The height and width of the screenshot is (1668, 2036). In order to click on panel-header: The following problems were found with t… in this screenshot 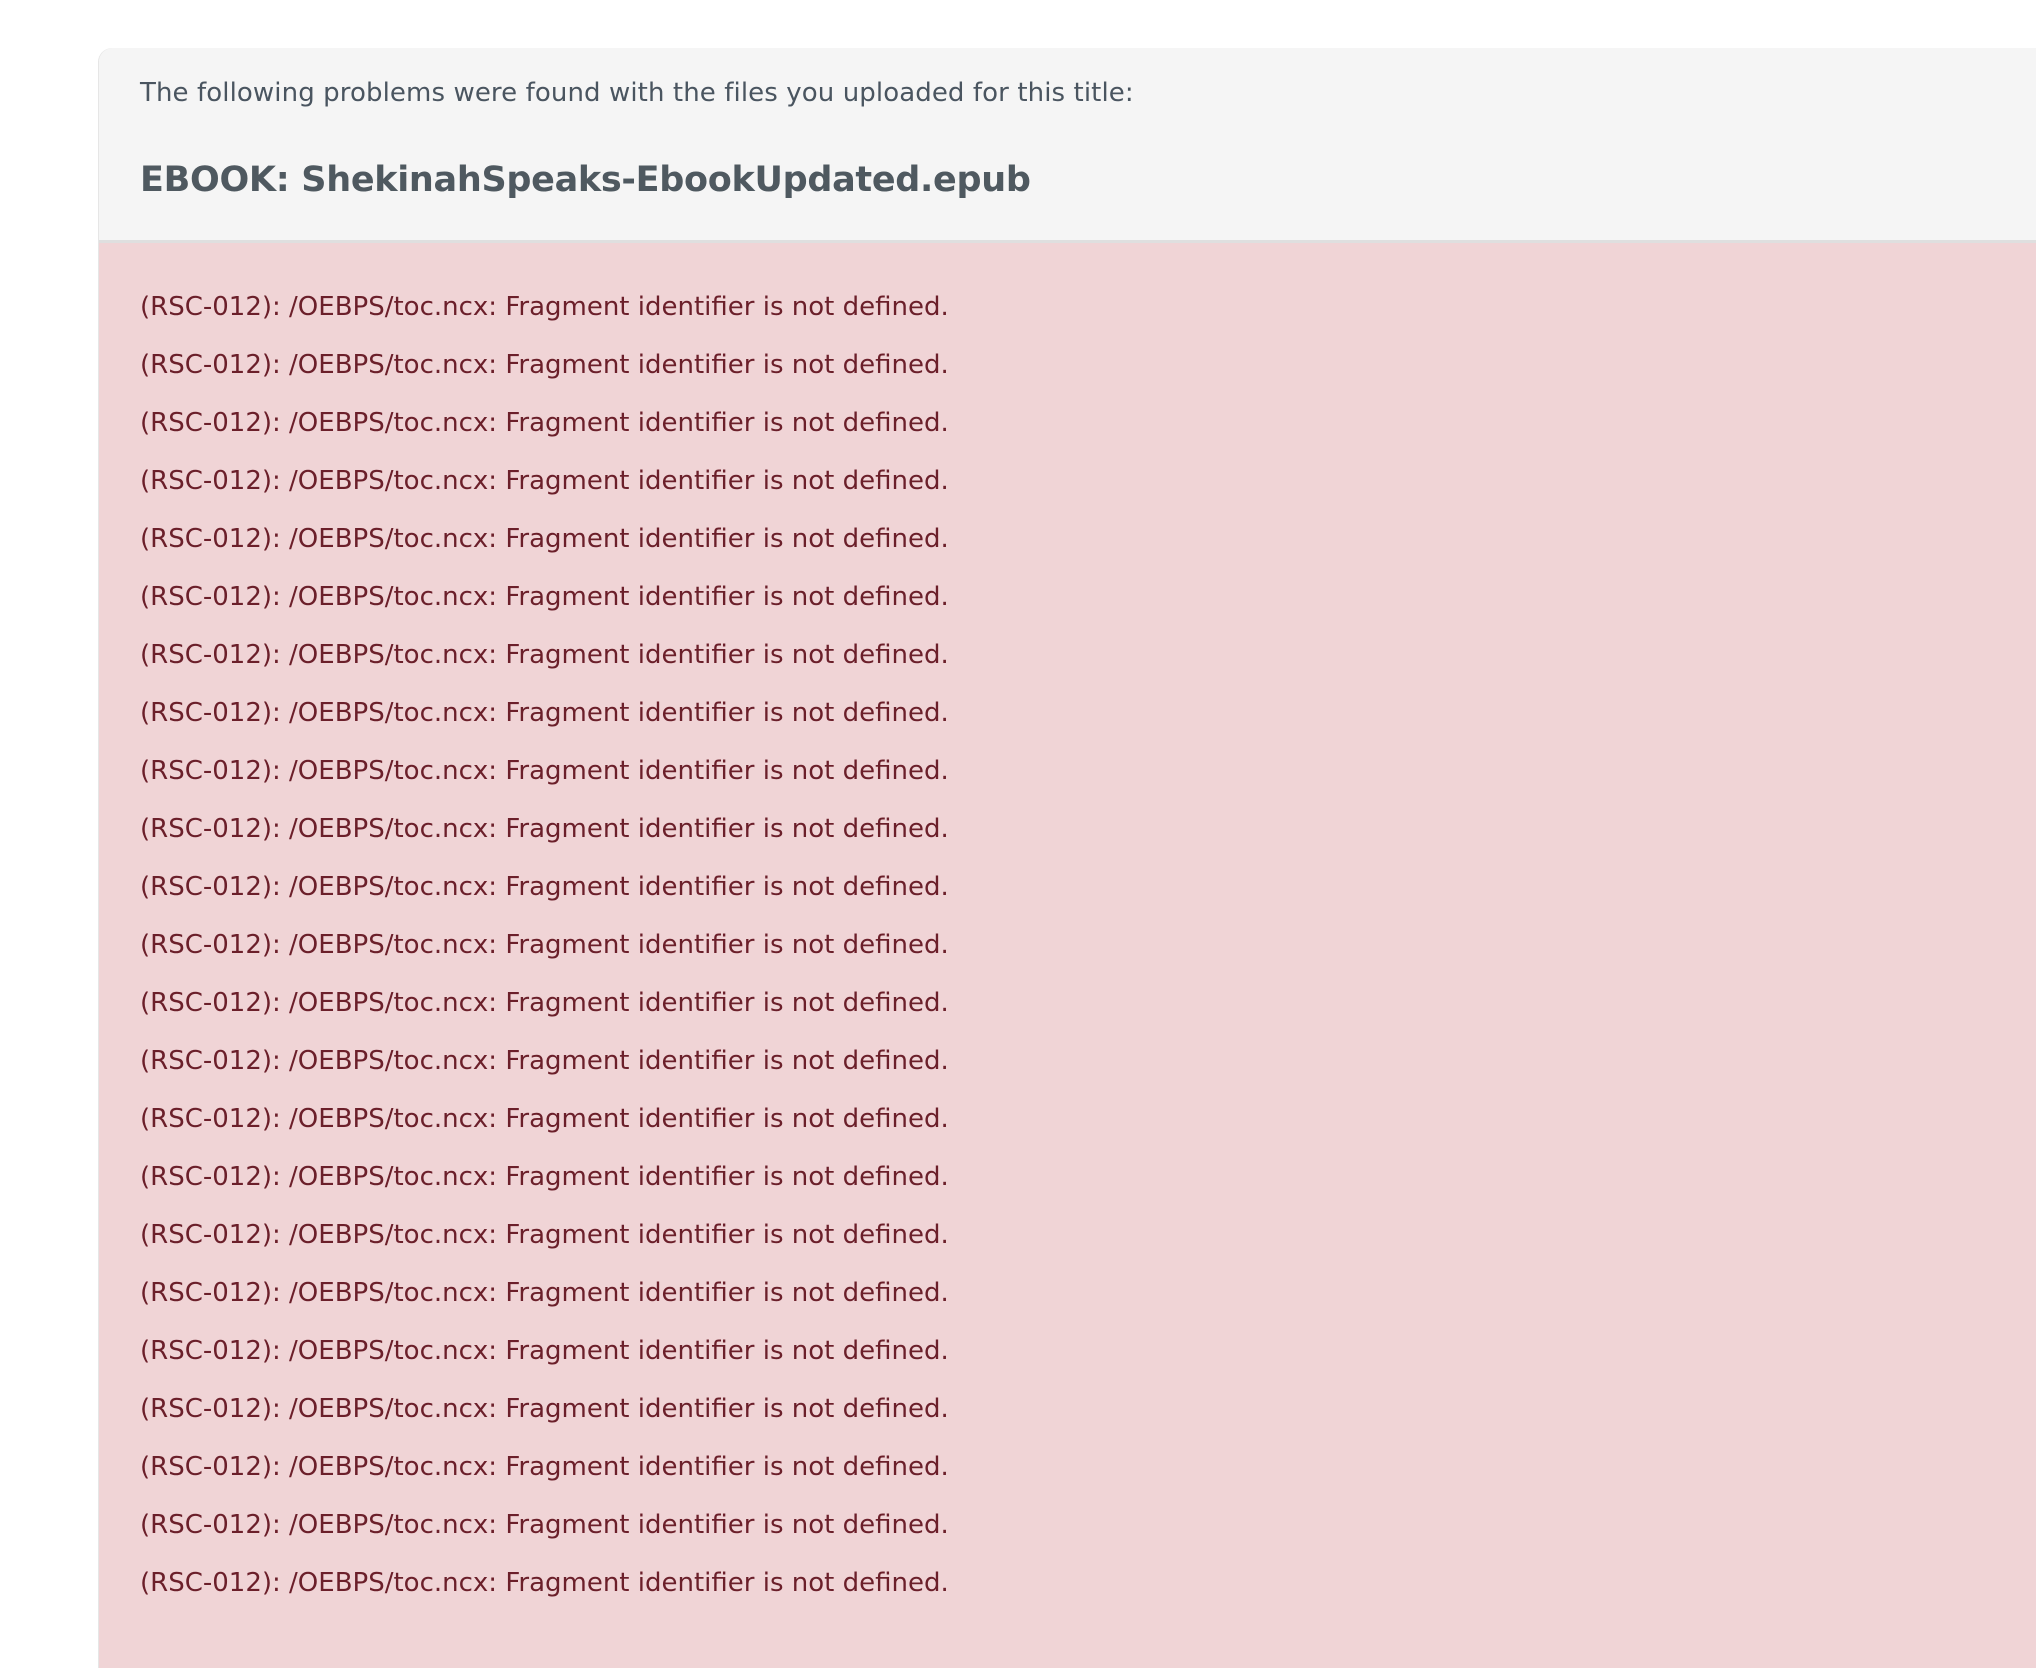, I will do `click(1067, 145)`.